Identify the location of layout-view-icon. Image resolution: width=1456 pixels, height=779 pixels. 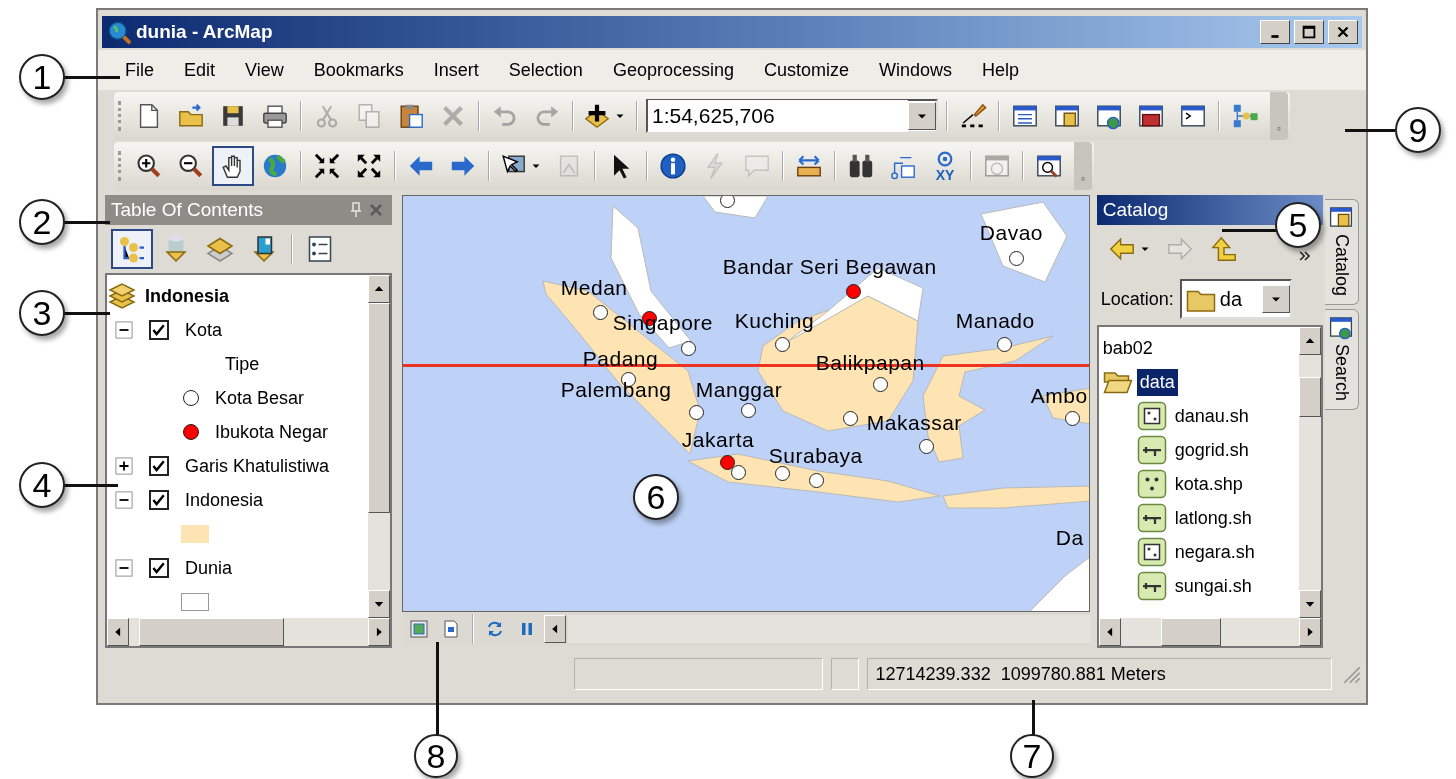
(418, 629).